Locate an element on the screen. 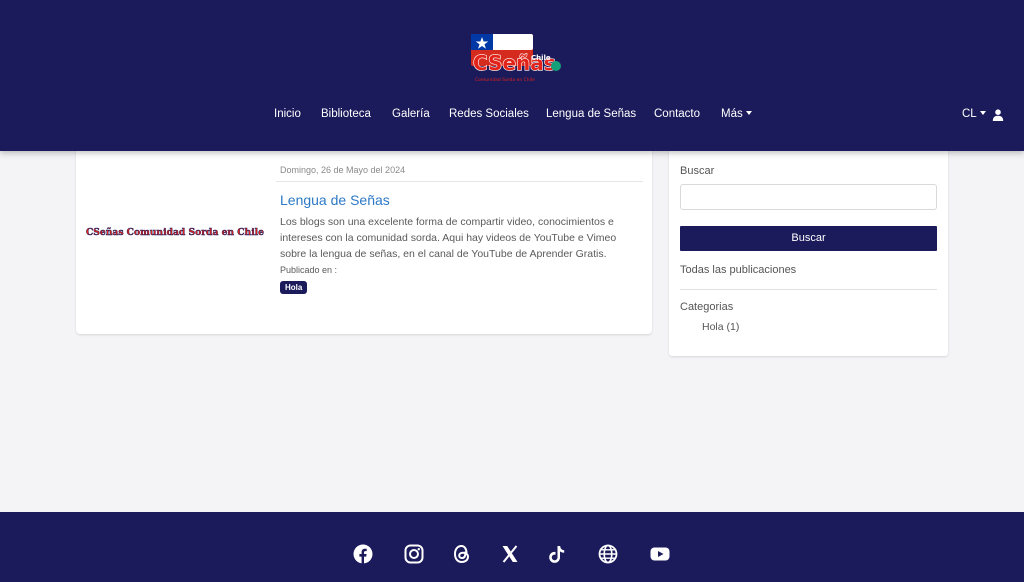  svg-text: Comunidad Sorda en Chile is located at coordinates (505, 80).